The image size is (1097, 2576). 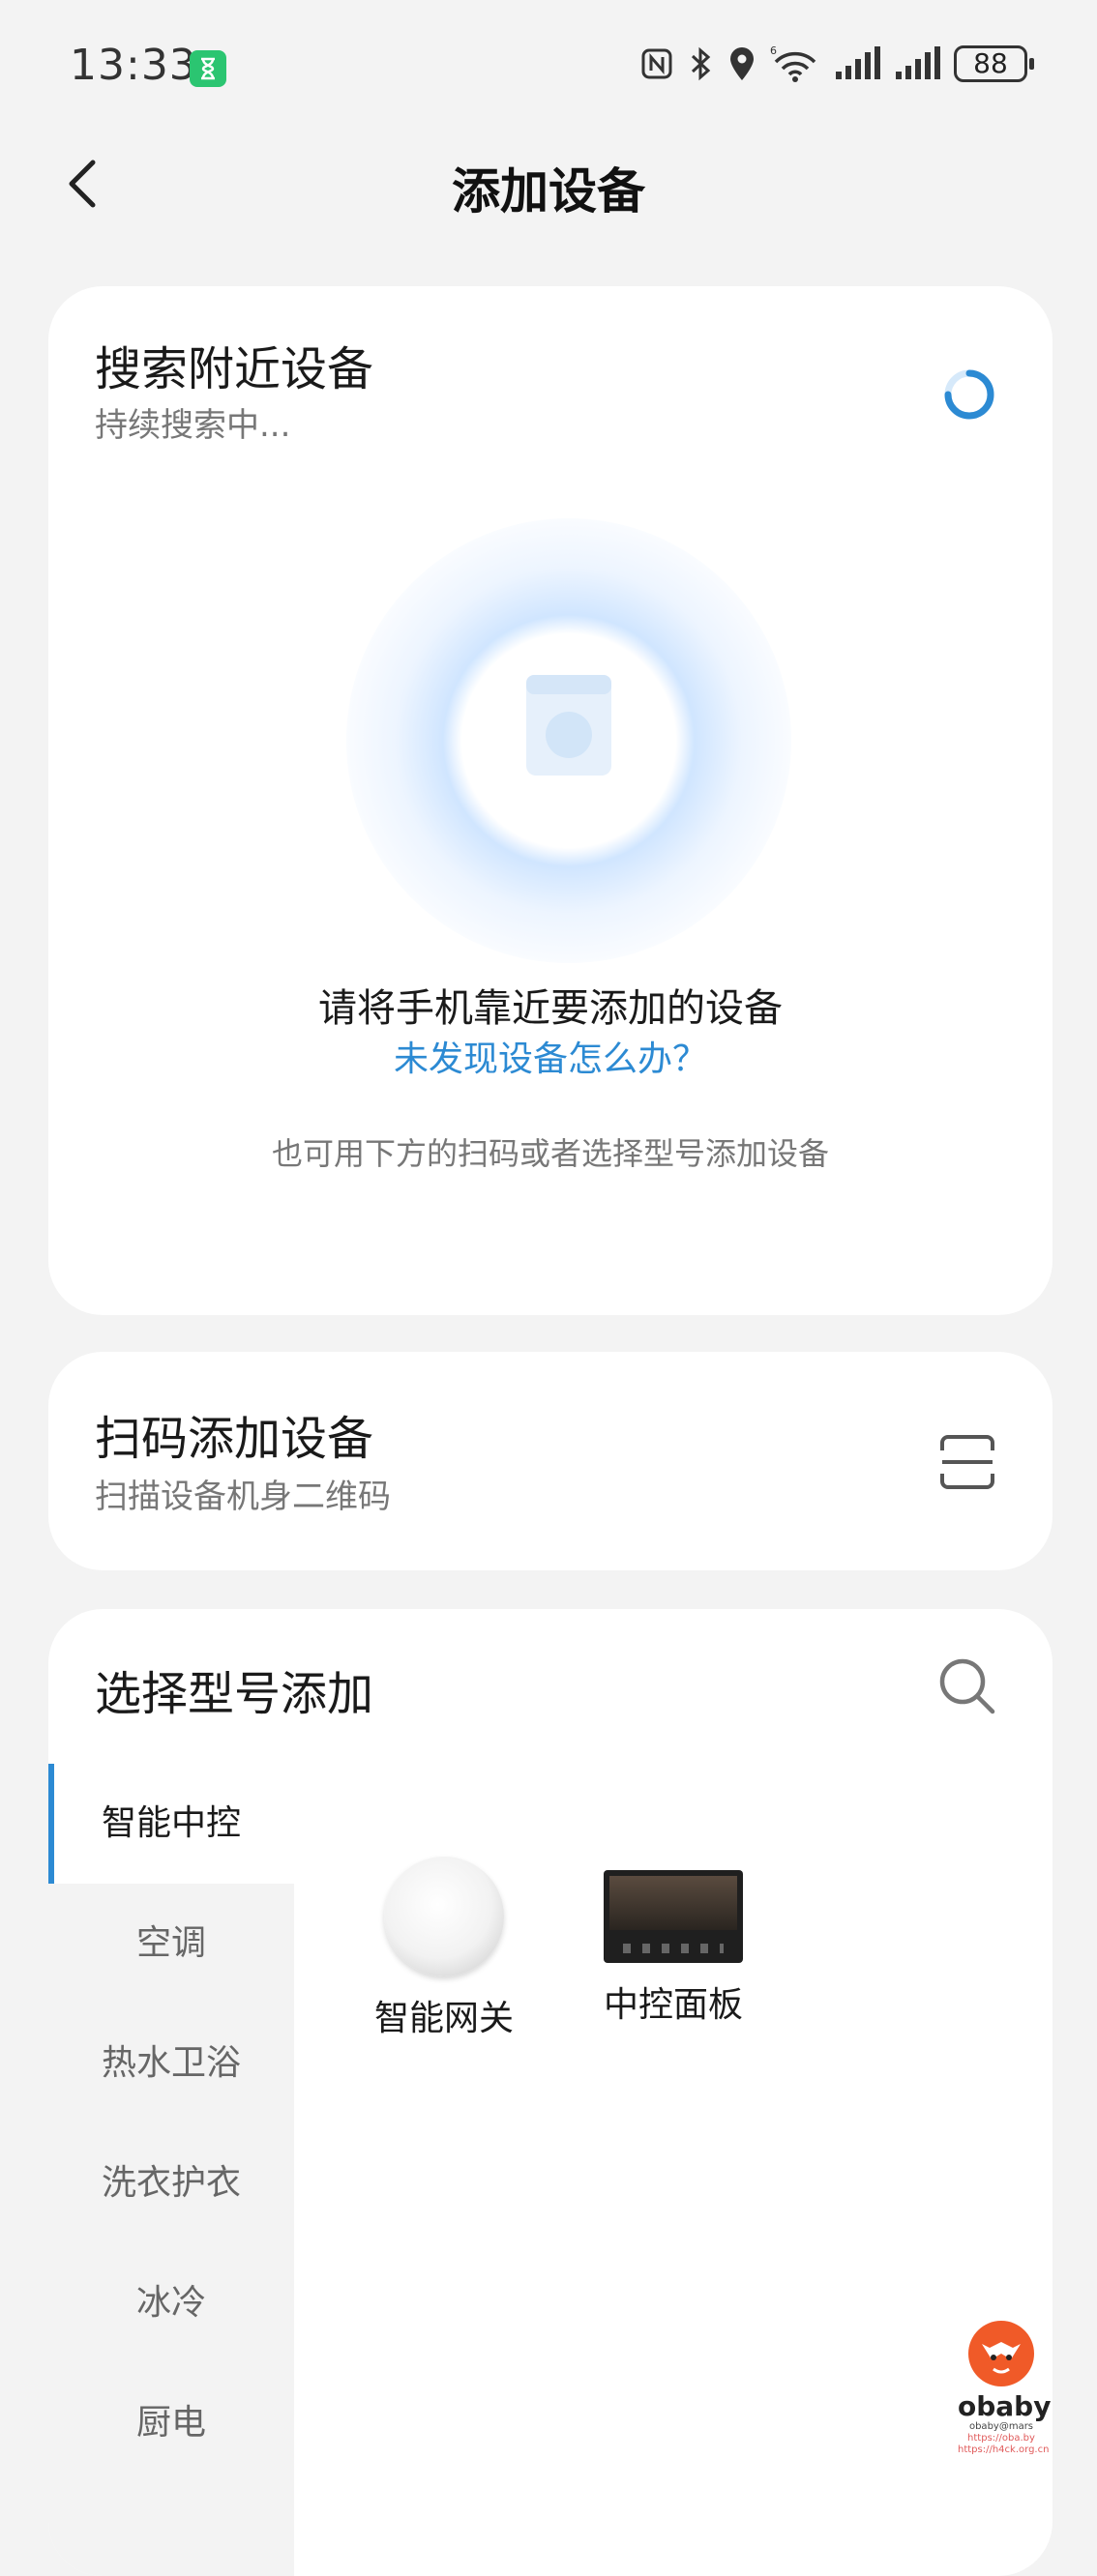 What do you see at coordinates (133, 65) in the screenshot?
I see `status-time: 13:33` at bounding box center [133, 65].